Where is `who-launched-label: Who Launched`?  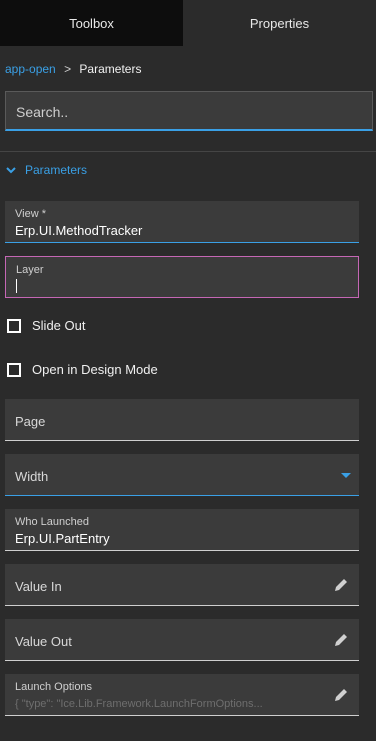
who-launched-label: Who Launched is located at coordinates (52, 522).